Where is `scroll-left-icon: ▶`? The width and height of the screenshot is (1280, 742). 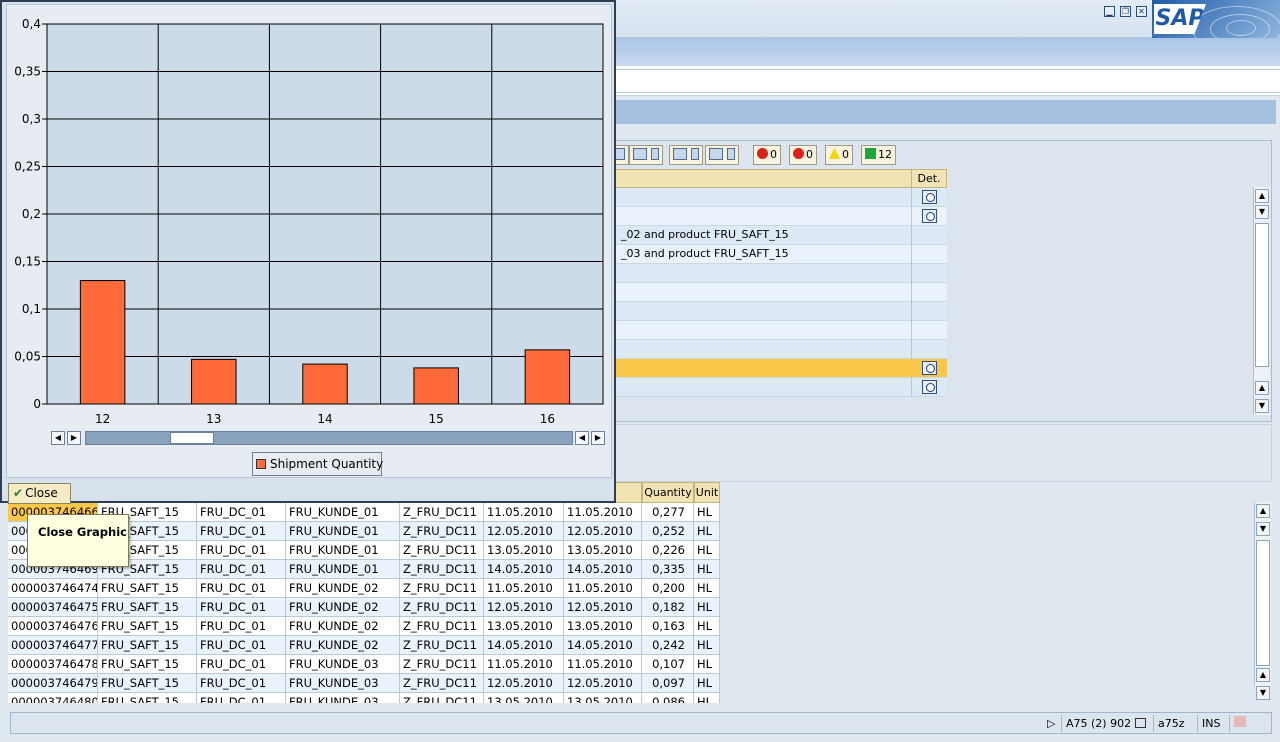 scroll-left-icon: ▶ is located at coordinates (74, 438).